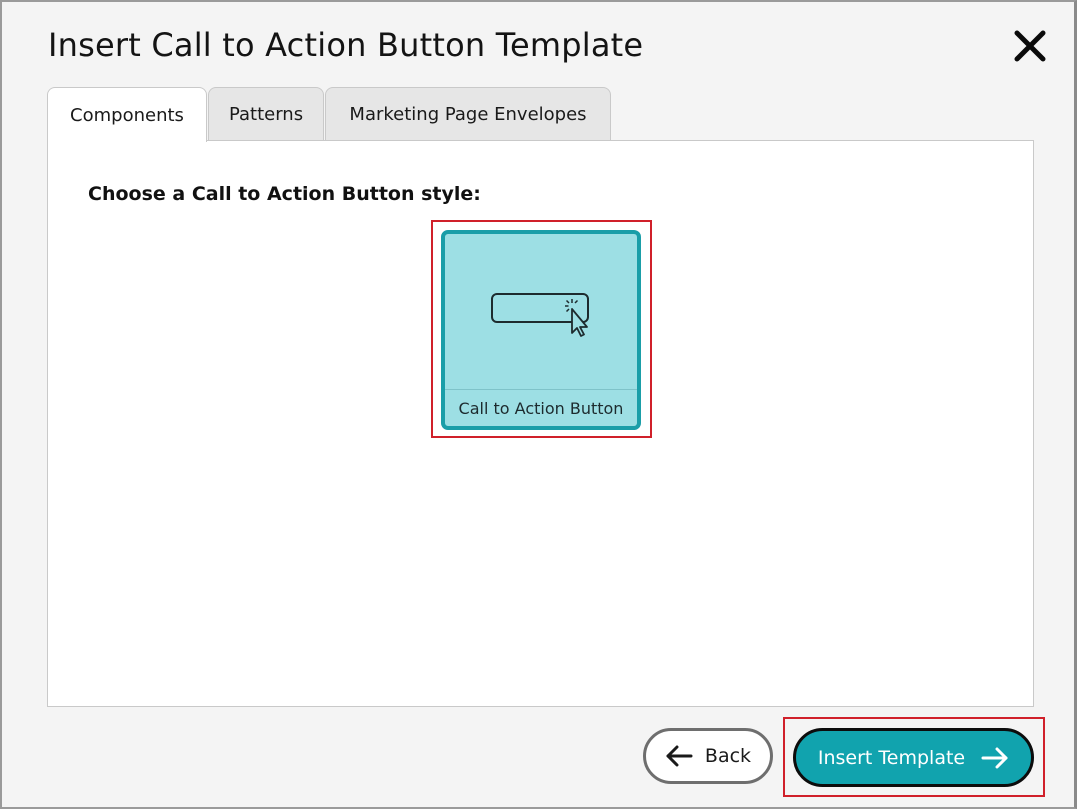  I want to click on tab-label: Marketing Page Envelopes, so click(468, 114).